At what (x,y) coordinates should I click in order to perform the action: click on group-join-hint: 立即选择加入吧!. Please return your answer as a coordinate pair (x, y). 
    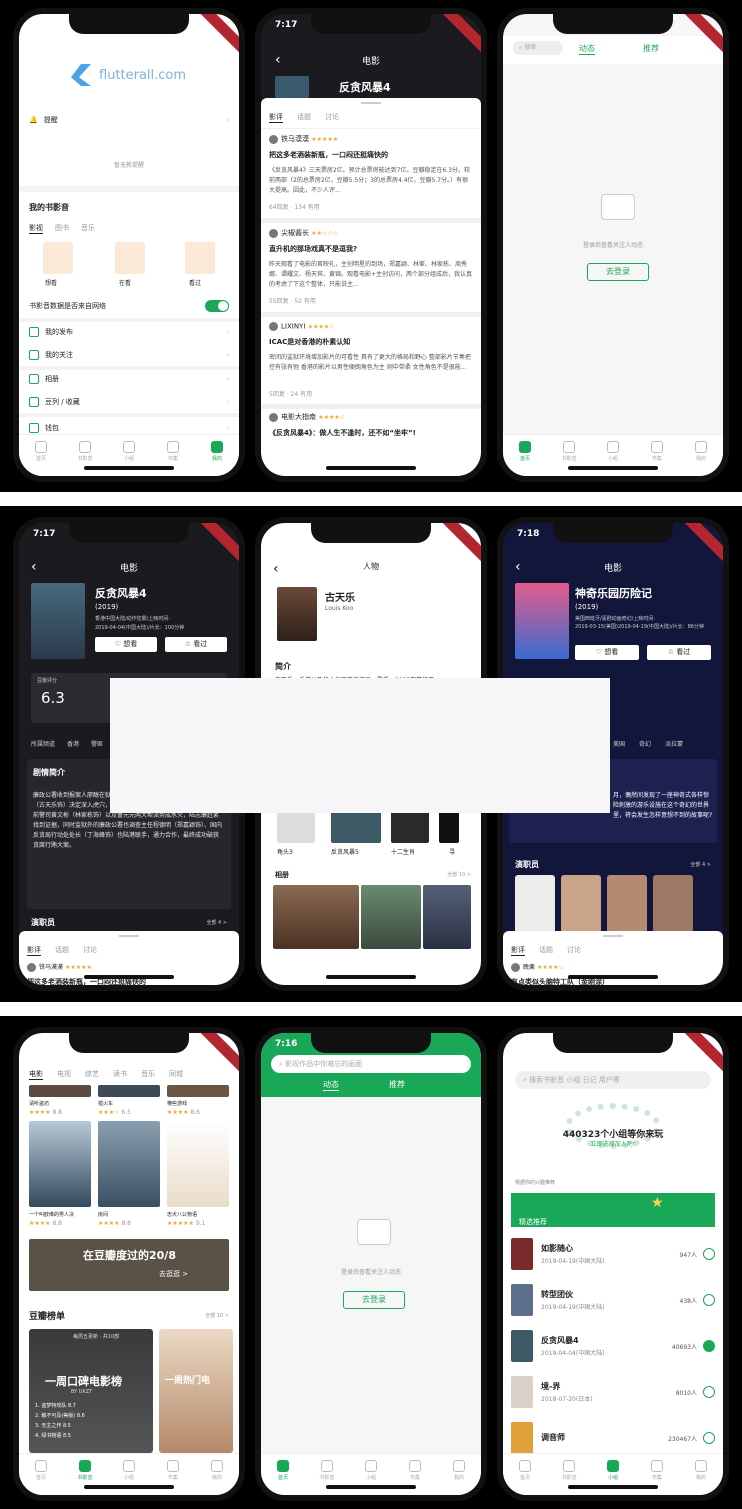
    Looking at the image, I should click on (613, 1143).